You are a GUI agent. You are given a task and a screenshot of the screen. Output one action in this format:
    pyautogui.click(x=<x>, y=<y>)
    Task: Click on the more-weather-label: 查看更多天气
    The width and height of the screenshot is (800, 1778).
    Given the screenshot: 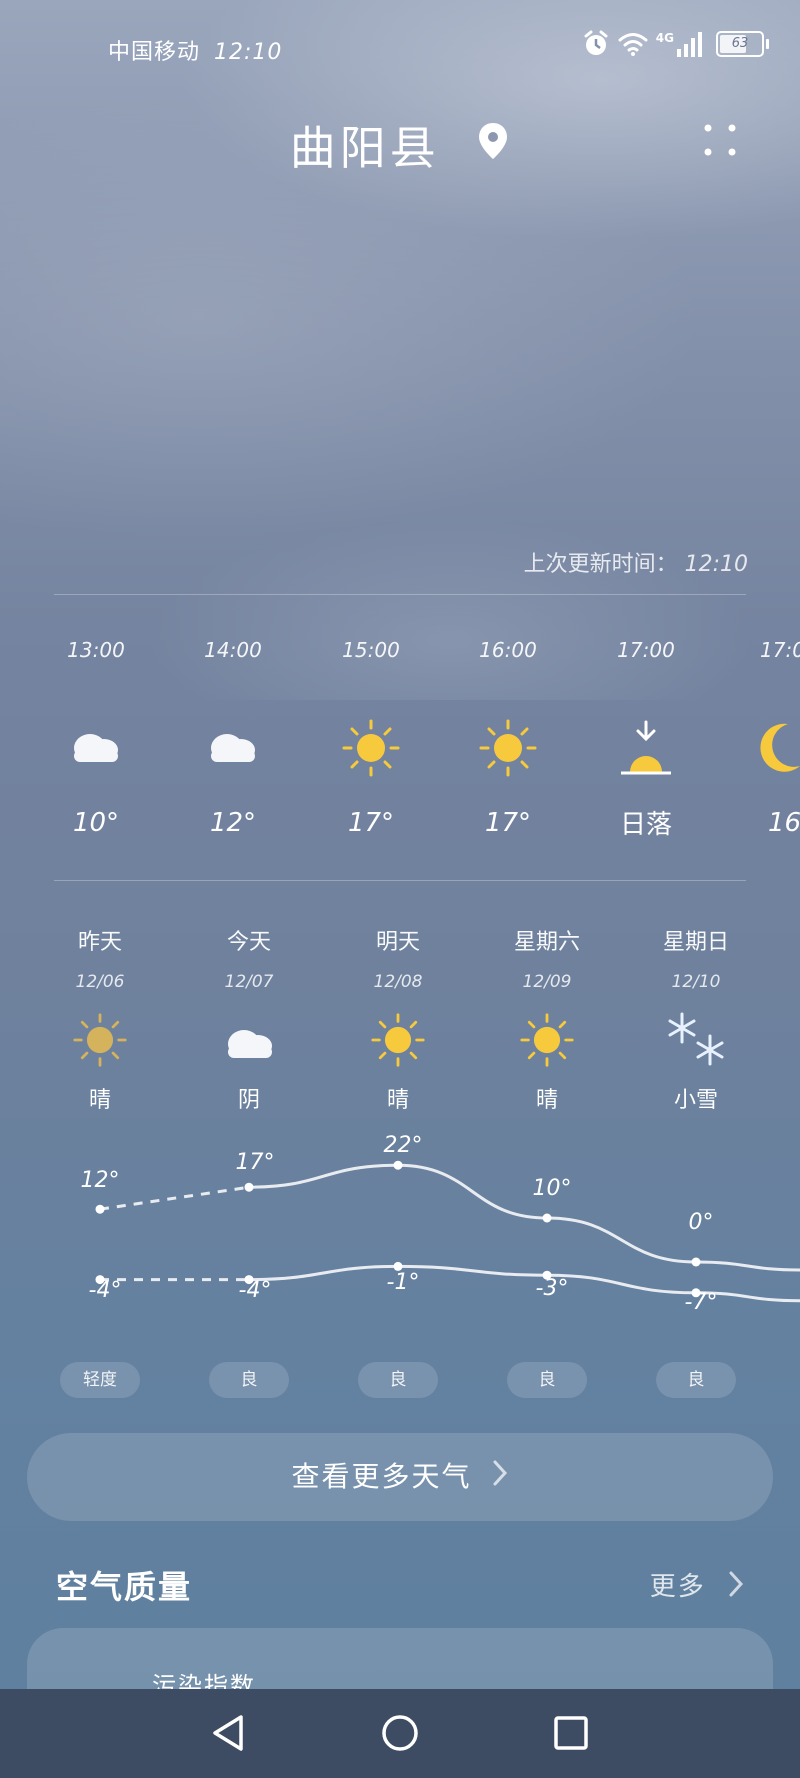 What is the action you would take?
    pyautogui.click(x=381, y=1476)
    